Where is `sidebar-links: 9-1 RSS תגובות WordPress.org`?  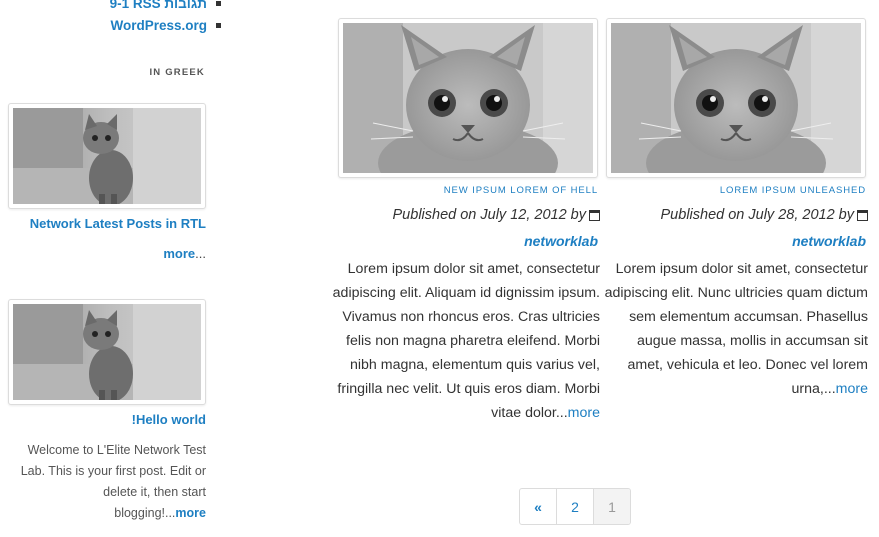
sidebar-links: 9-1 RSS תגובות WordPress.org is located at coordinates (110, 18).